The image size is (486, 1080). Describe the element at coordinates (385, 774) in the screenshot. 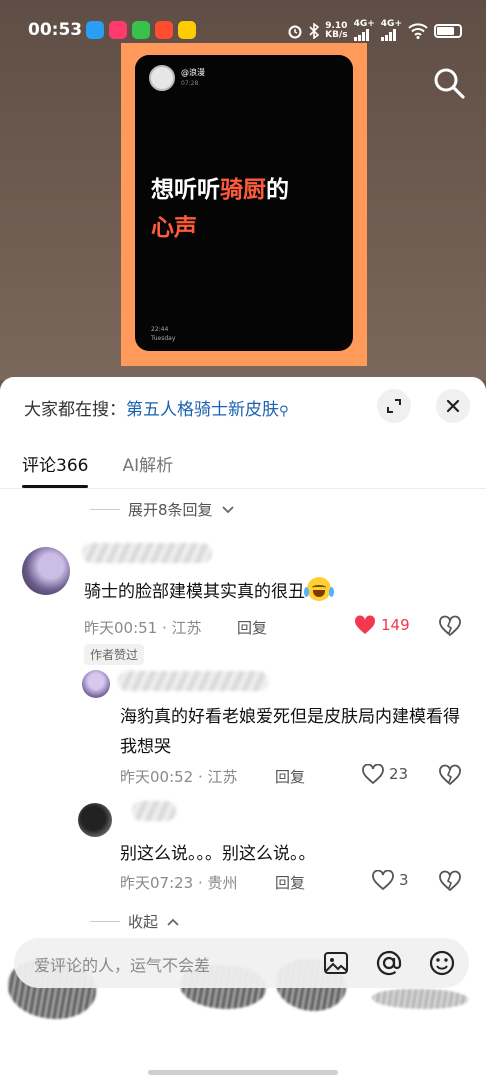

I see `like-button: 23` at that location.